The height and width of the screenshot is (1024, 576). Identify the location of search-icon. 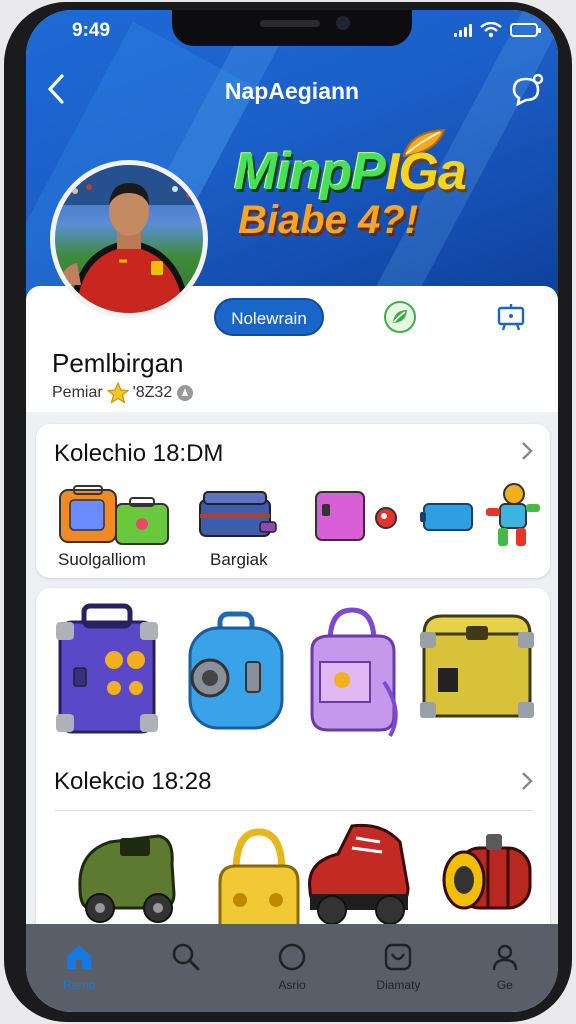
(186, 957).